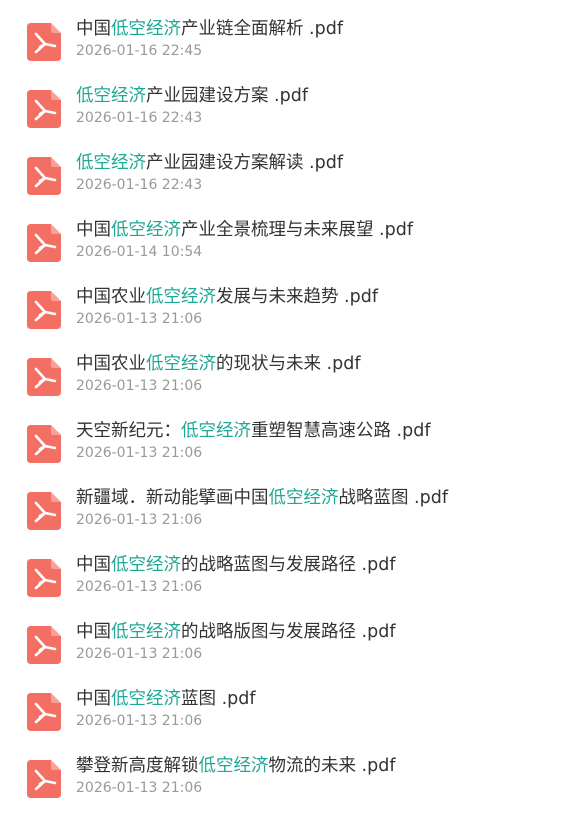  I want to click on file-list-item: 低空经济产业园建设方案 .pdf 2026-01-16 22:43, so click(289, 113).